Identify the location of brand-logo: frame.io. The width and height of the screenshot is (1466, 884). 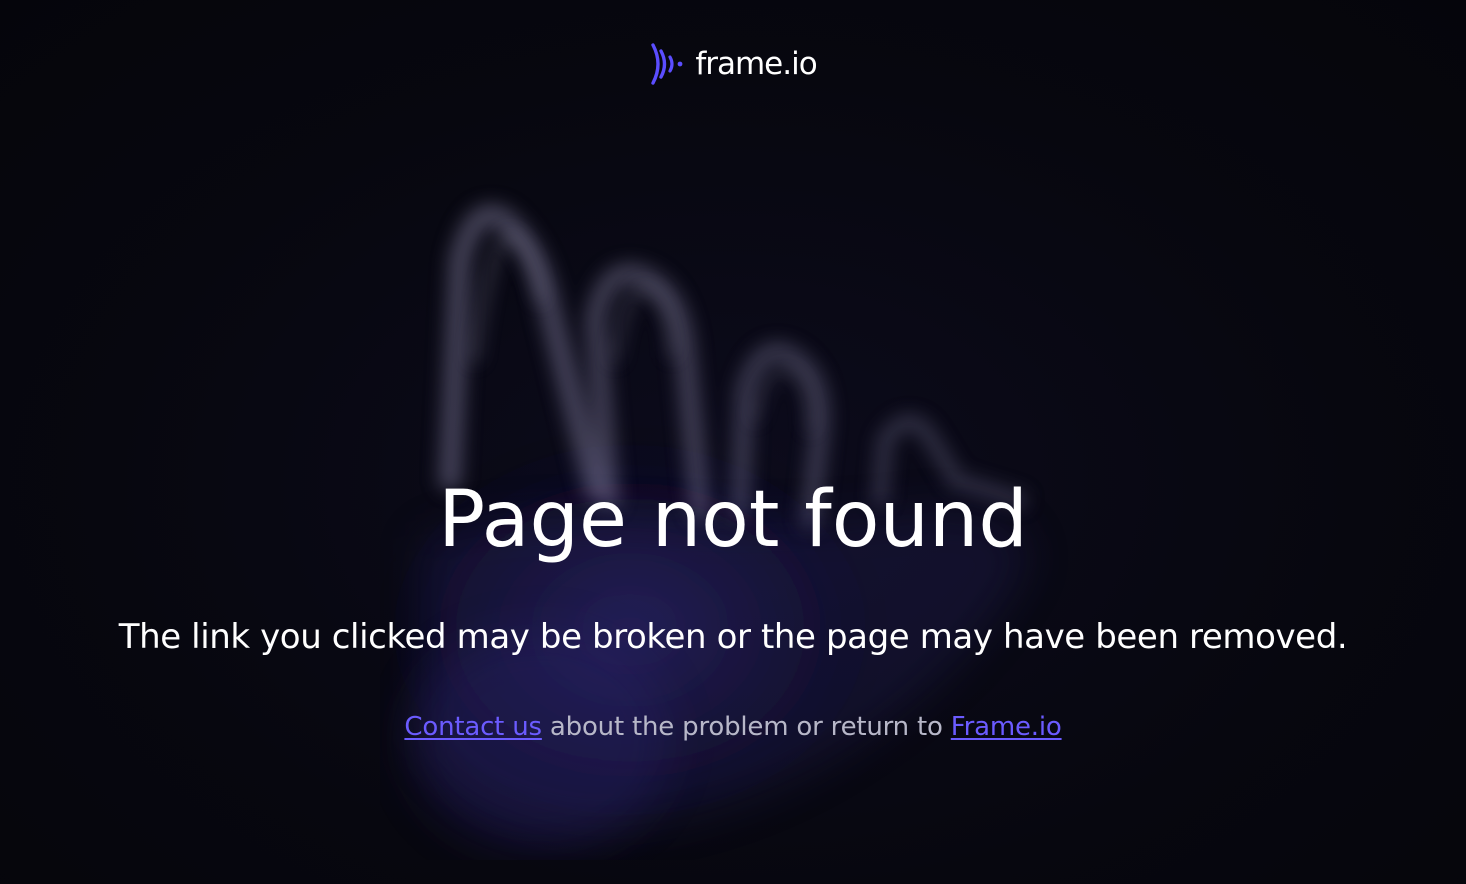
(733, 64).